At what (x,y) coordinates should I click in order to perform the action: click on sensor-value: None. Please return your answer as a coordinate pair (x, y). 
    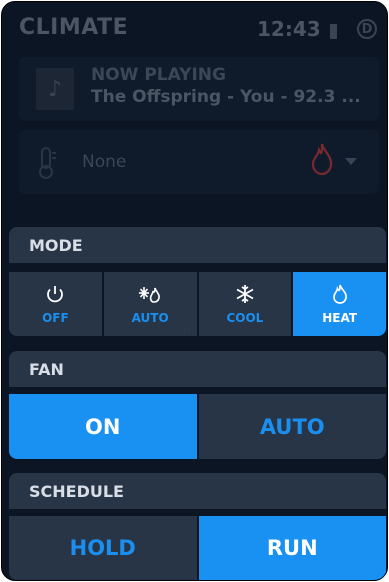
    Looking at the image, I should click on (104, 162).